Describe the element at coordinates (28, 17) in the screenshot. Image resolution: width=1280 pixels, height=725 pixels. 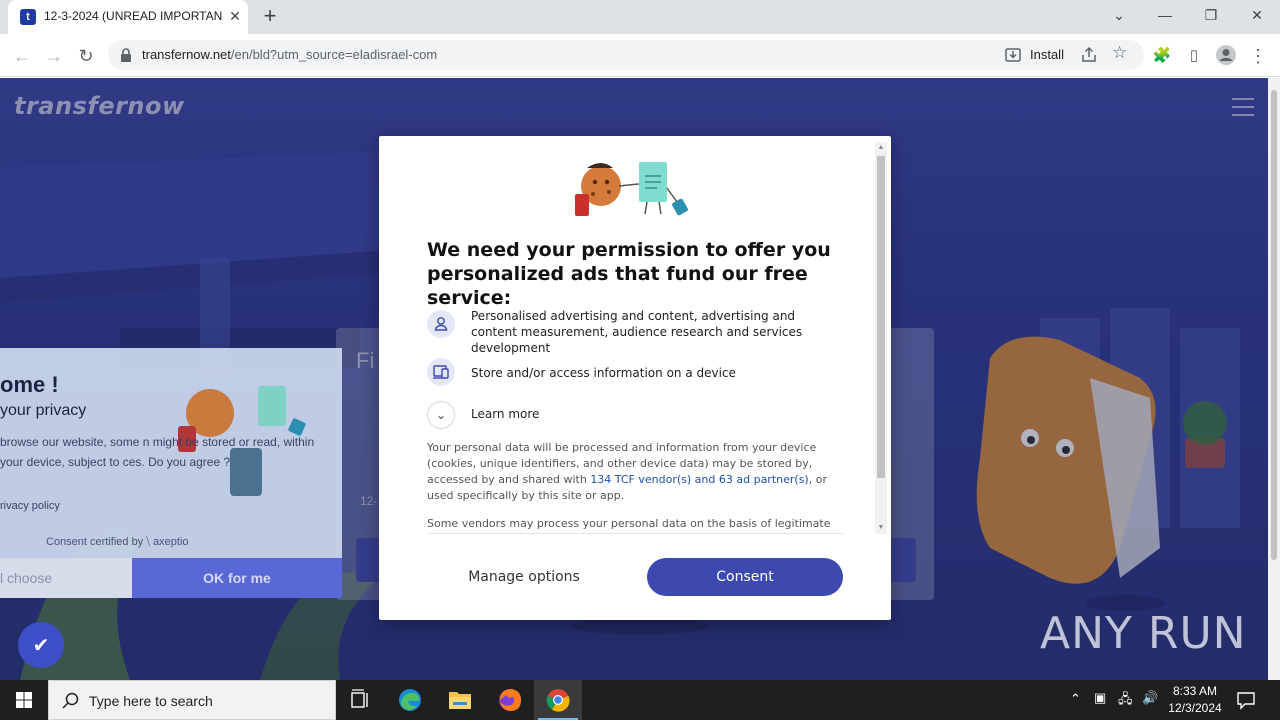
I see `site-favicon-icon: t` at that location.